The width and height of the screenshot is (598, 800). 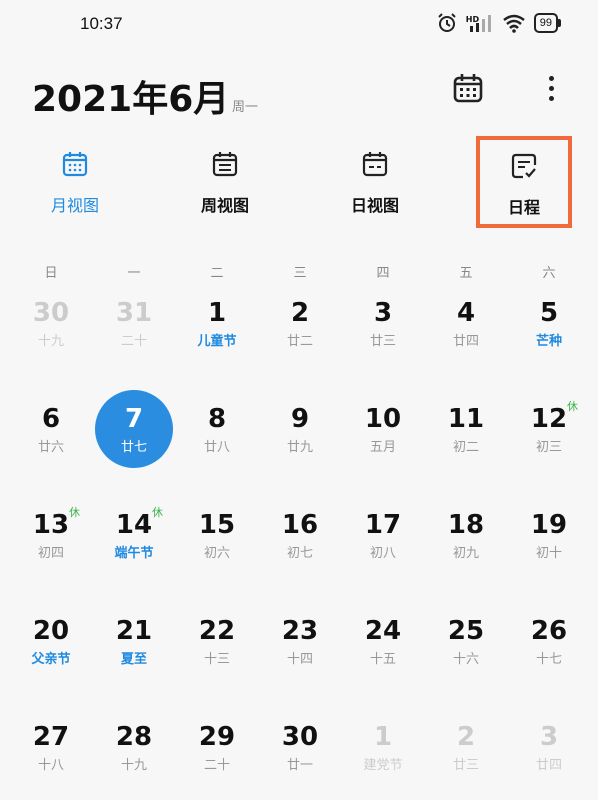 I want to click on day-cell: 16 初七, so click(x=300, y=542).